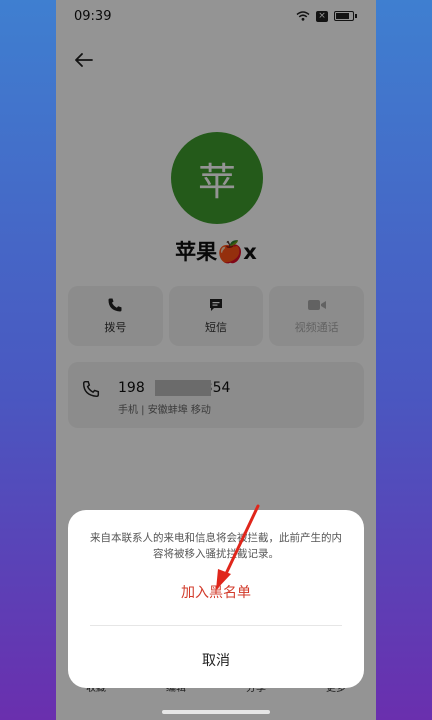  What do you see at coordinates (216, 712) in the screenshot?
I see `home-indicator` at bounding box center [216, 712].